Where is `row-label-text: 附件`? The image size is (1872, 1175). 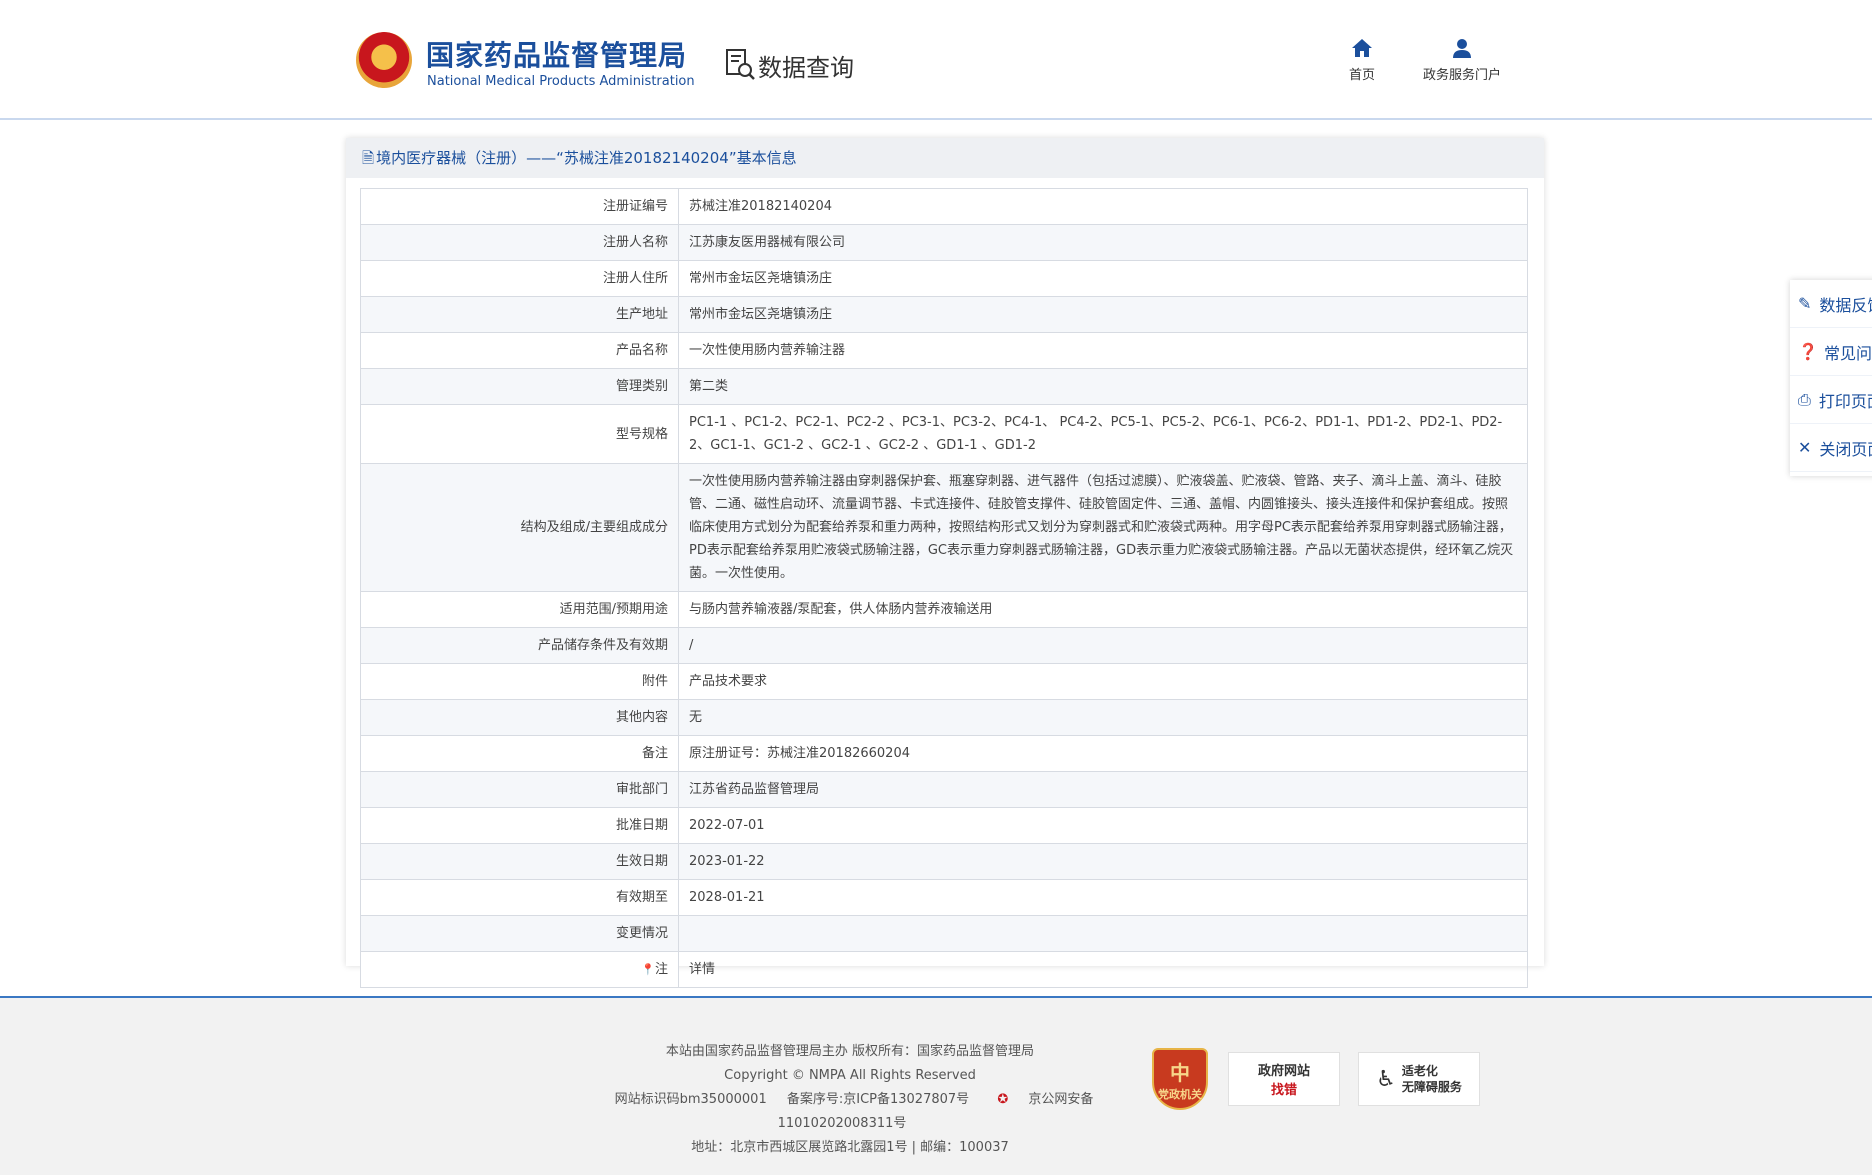
row-label-text: 附件 is located at coordinates (654, 681).